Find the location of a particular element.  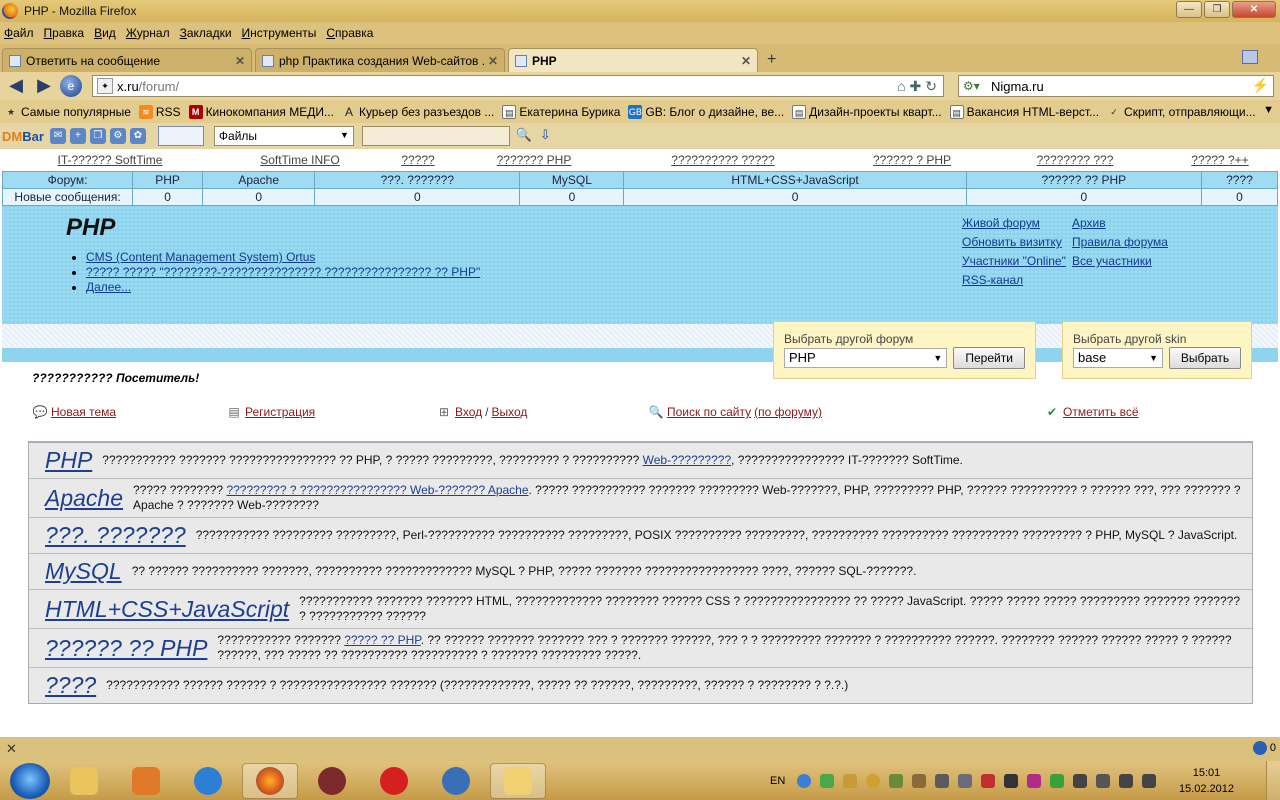

logout-link: Выход is located at coordinates (510, 412).